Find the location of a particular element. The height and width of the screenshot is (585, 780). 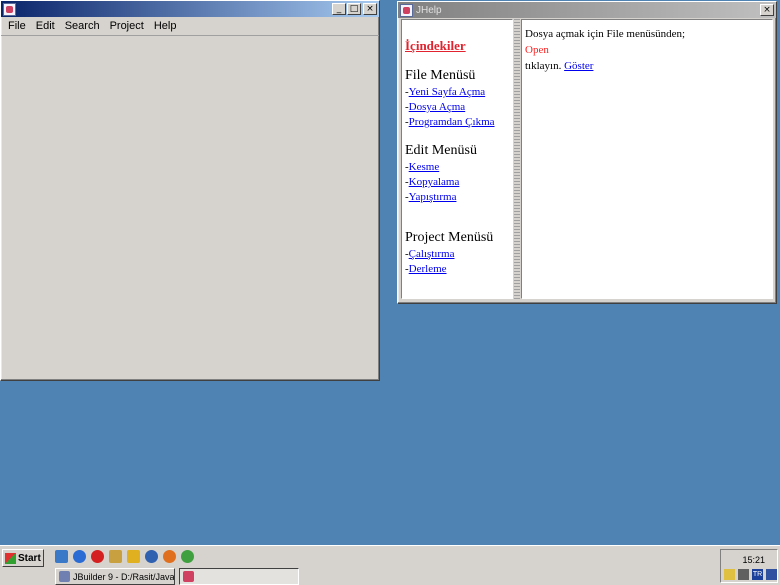

toc-heading-project: Project Menüsü is located at coordinates (449, 237).